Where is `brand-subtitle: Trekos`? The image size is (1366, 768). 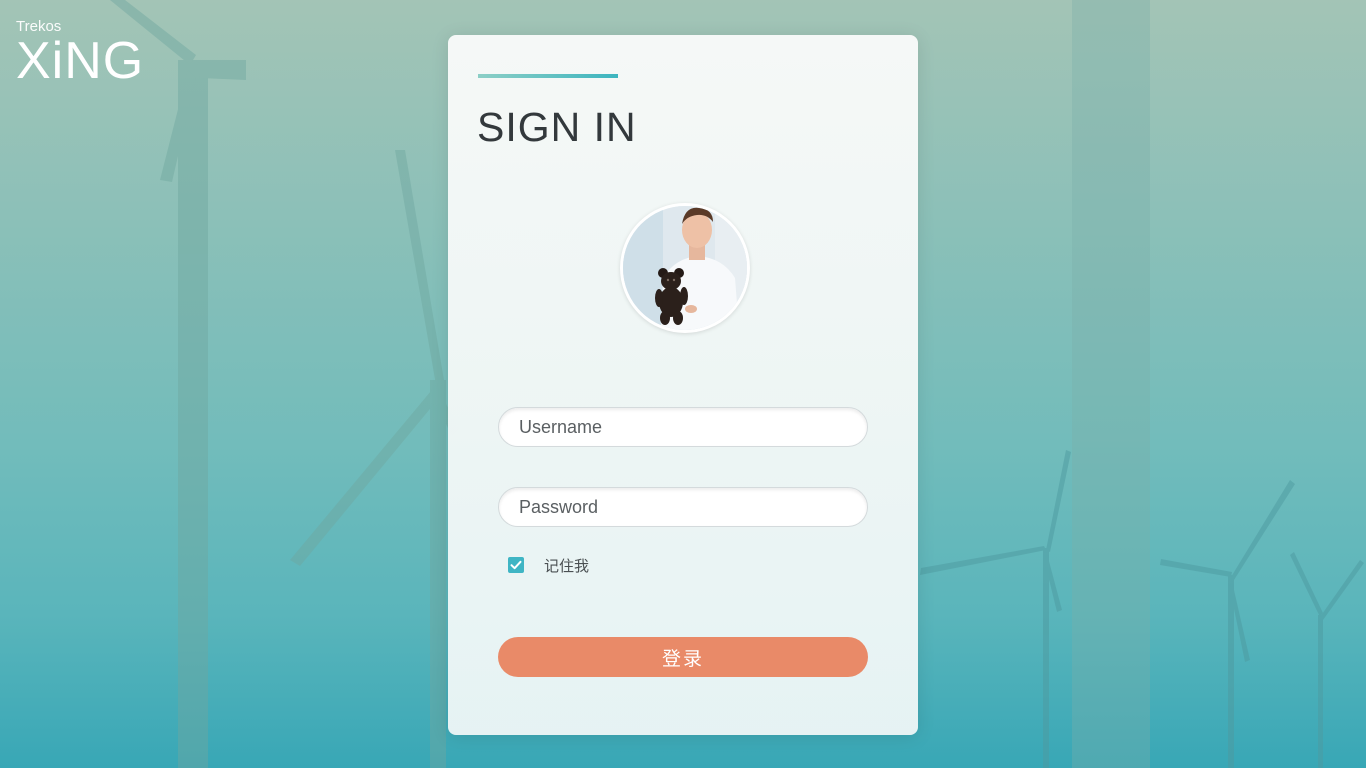
brand-subtitle: Trekos is located at coordinates (39, 26).